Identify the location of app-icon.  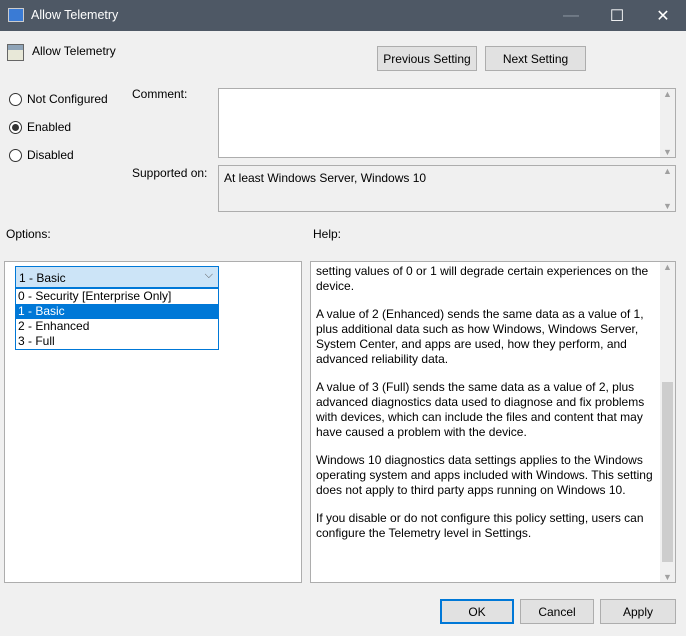
(16, 15).